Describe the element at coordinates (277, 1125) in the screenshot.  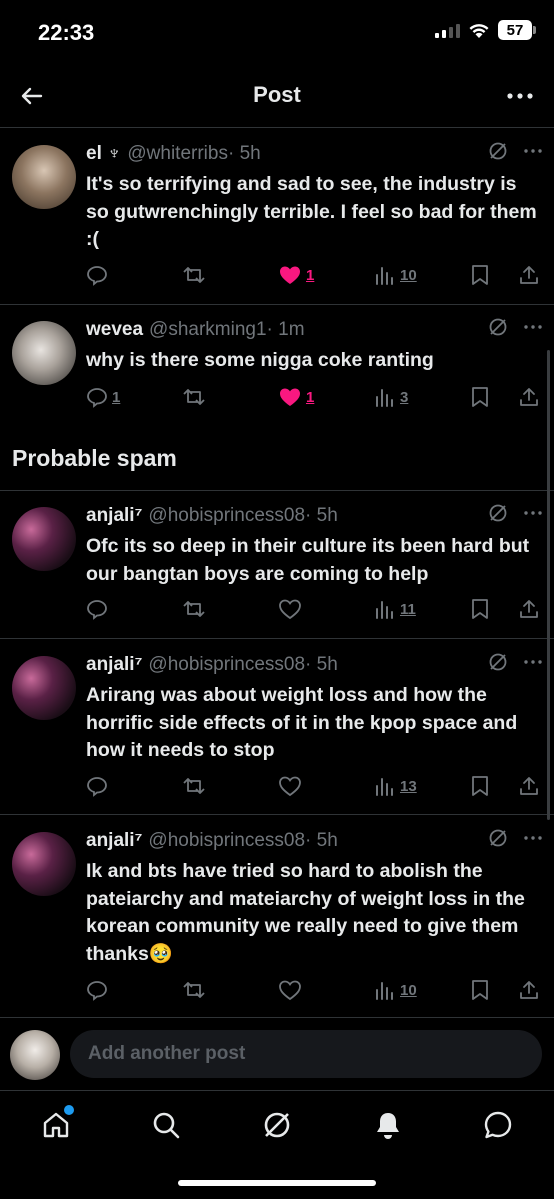
I see `tab-grok` at that location.